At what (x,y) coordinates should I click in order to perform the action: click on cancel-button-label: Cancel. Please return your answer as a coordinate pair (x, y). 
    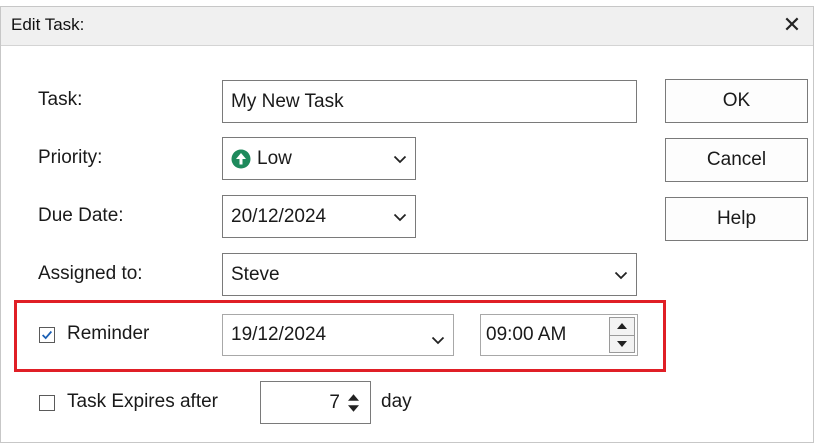
    Looking at the image, I should click on (736, 159).